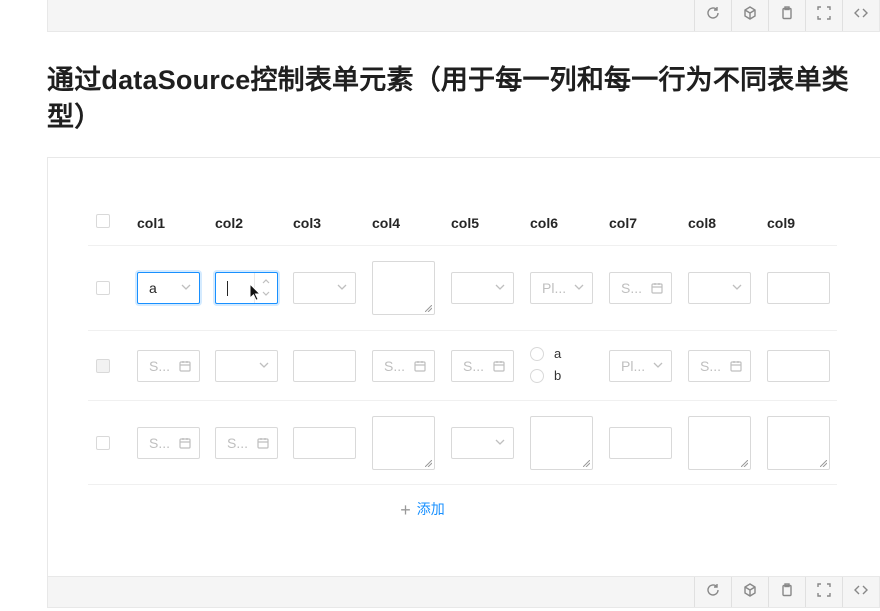  I want to click on col1-select: a, so click(168, 288).